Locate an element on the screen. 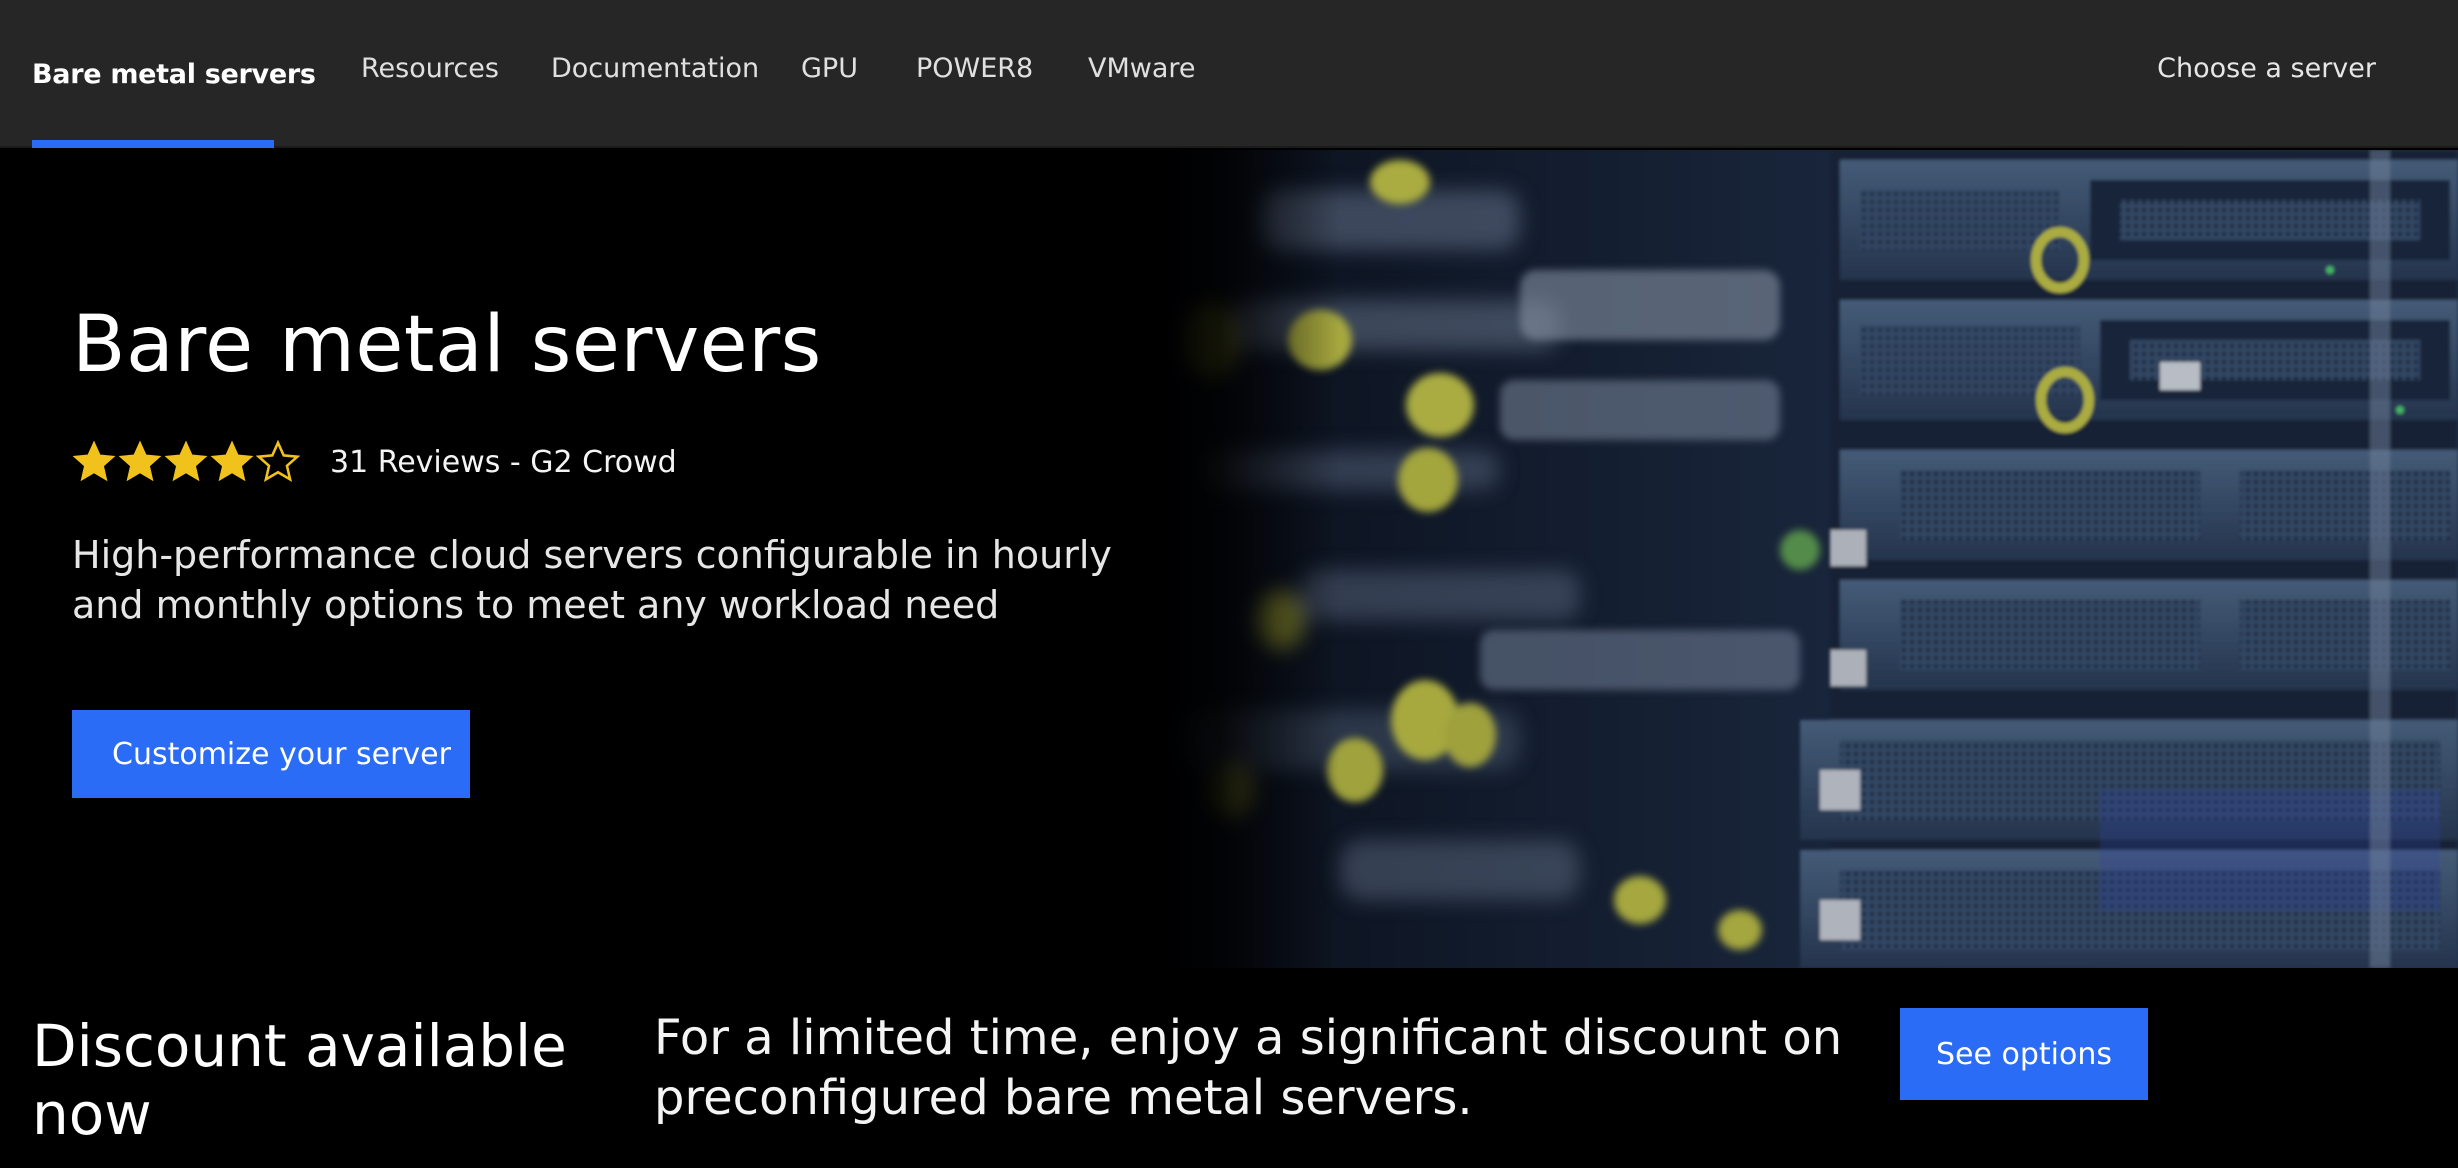 The height and width of the screenshot is (1168, 2458). customize-server-button: Customize your server is located at coordinates (271, 754).